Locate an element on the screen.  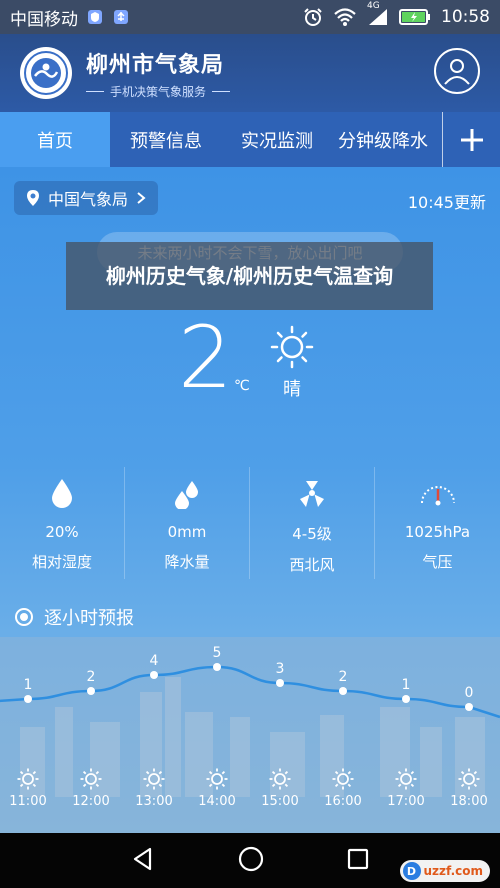
recents-square-icon is located at coordinates (357, 858).